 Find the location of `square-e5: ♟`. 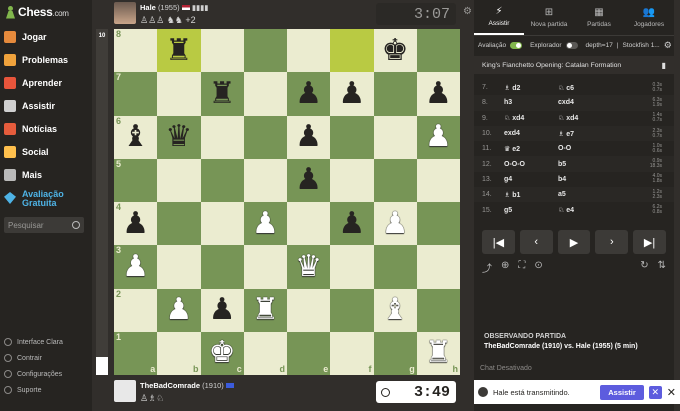

square-e5: ♟ is located at coordinates (309, 180).